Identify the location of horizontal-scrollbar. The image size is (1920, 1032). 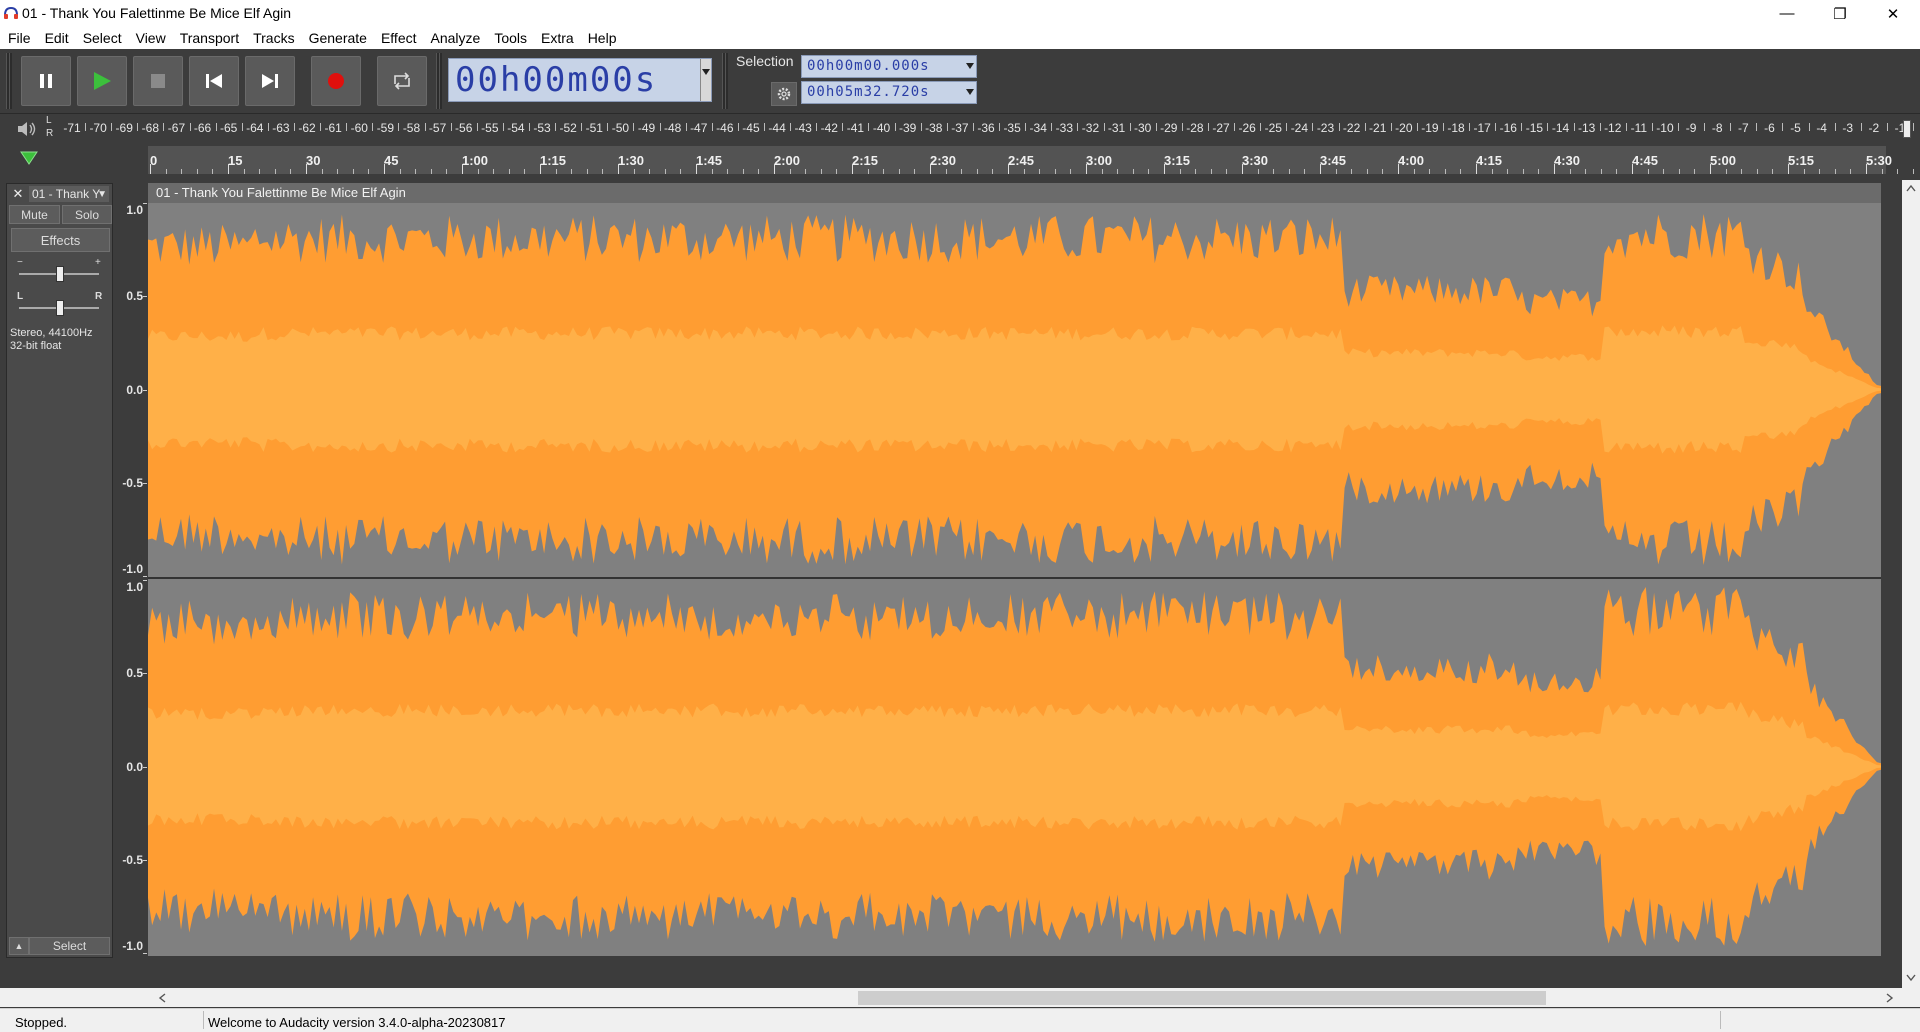
(960, 997).